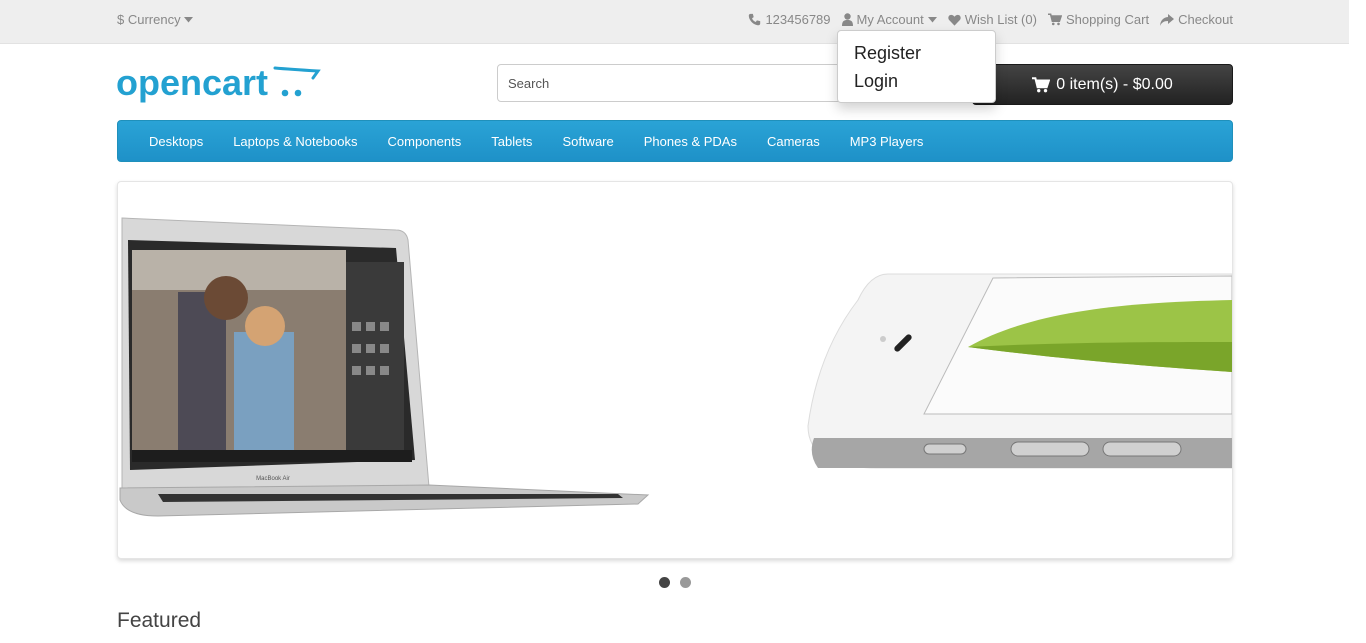  Describe the element at coordinates (798, 19) in the screenshot. I see `phone-number: 123456789` at that location.